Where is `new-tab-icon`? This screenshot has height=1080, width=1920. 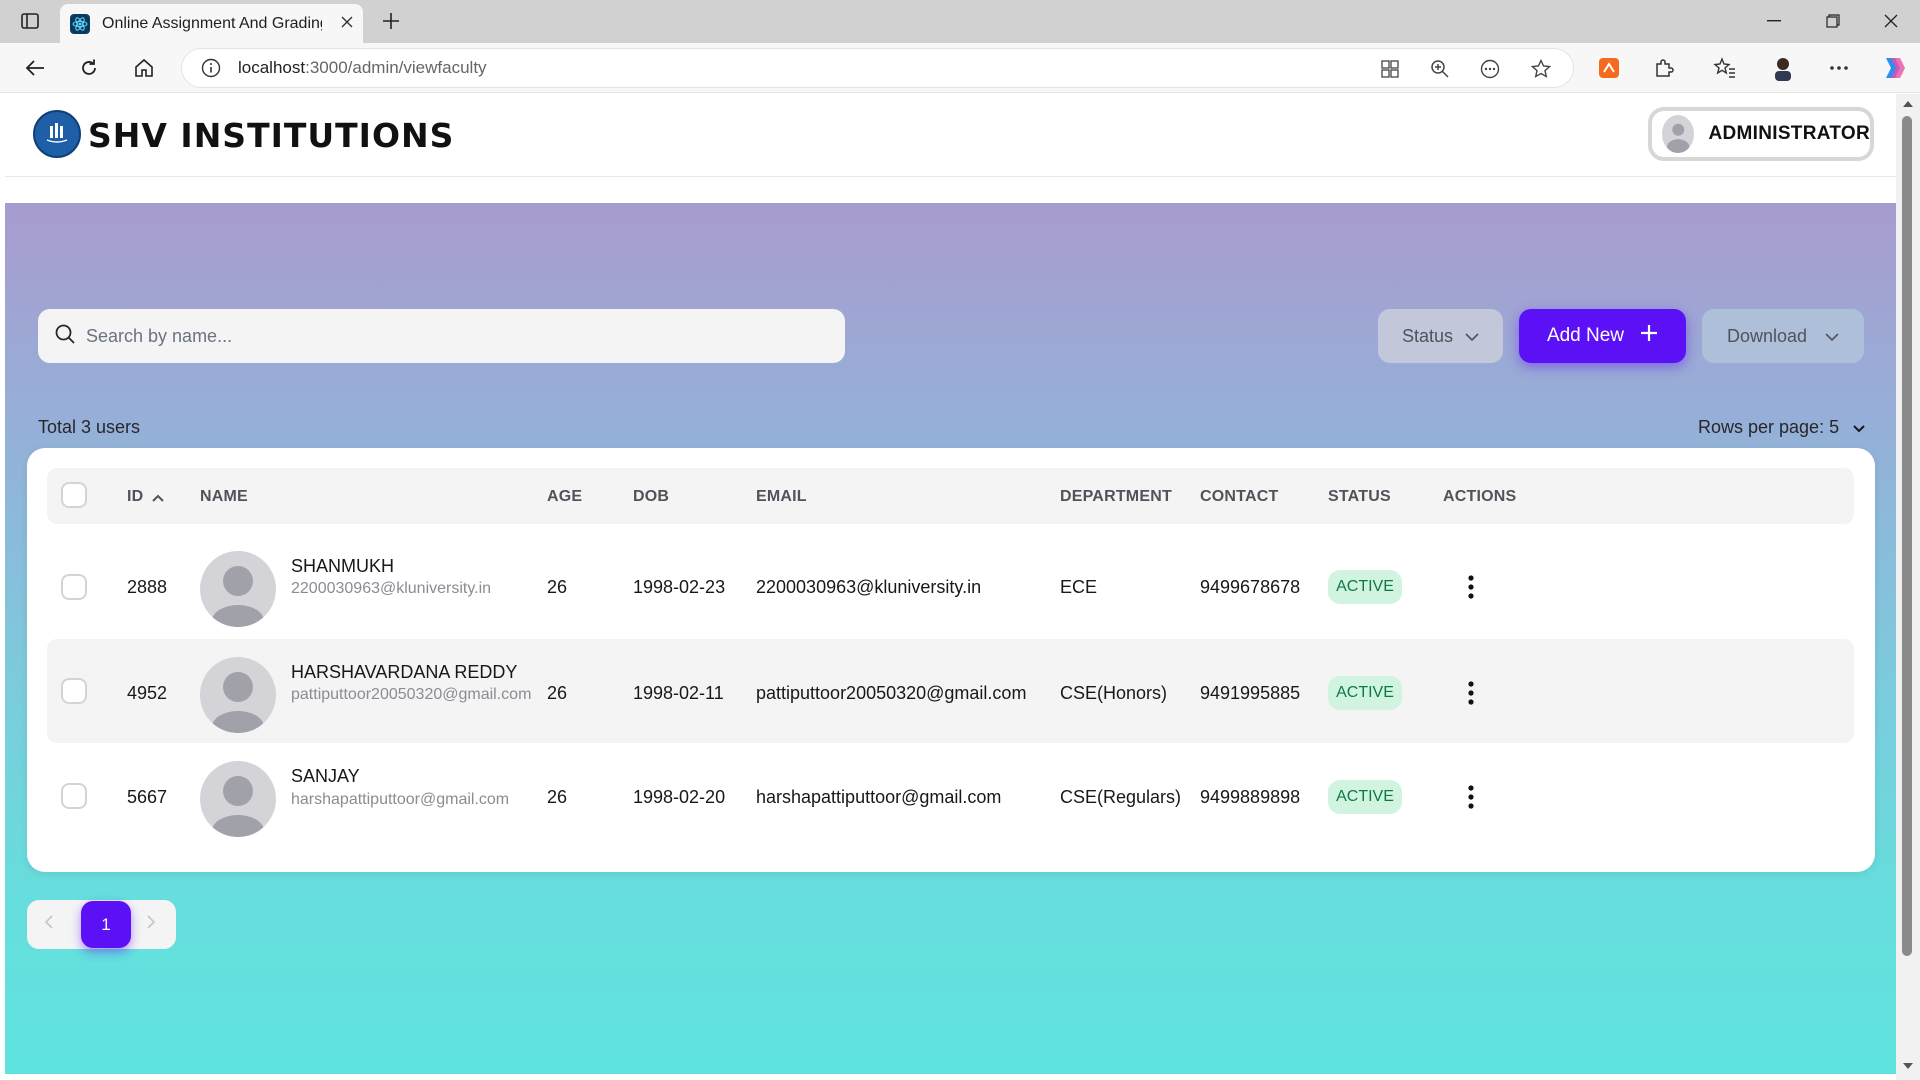
new-tab-icon is located at coordinates (391, 21).